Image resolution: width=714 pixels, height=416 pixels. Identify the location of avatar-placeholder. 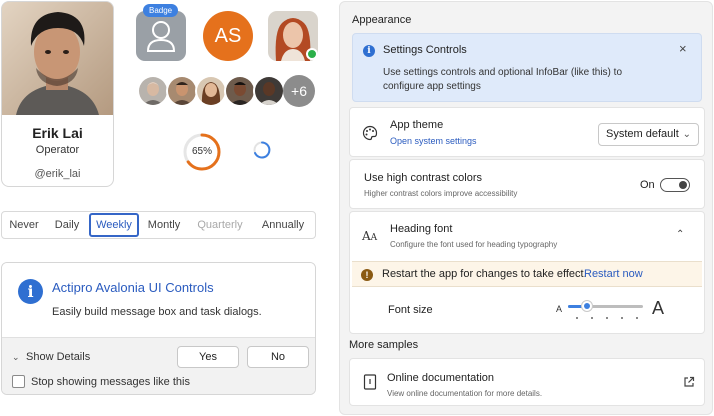
(161, 36).